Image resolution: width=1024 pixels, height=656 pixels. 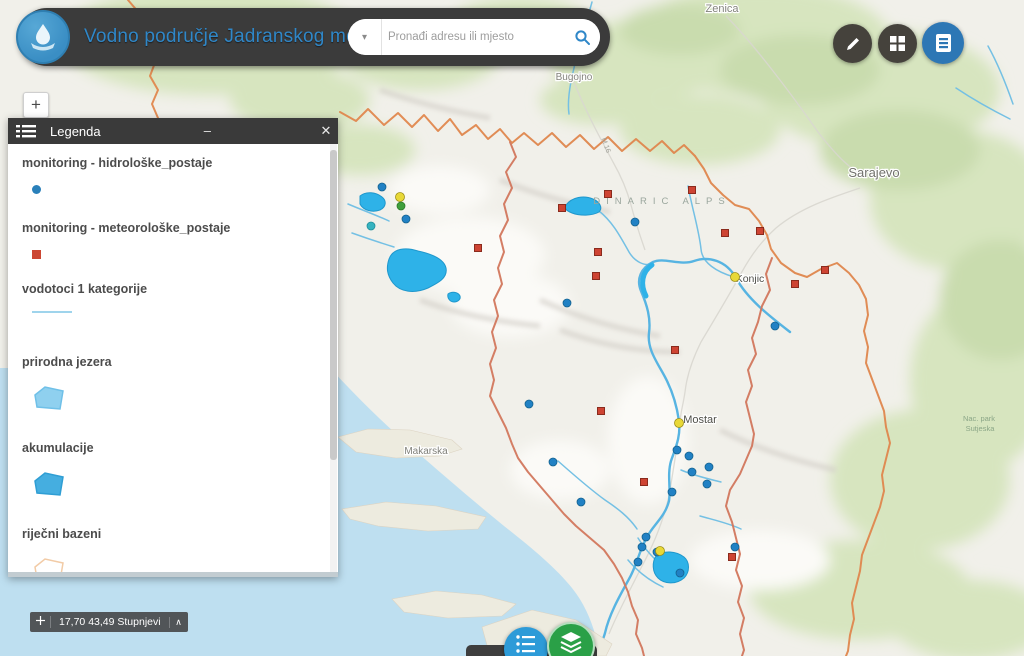 What do you see at coordinates (36, 254) in the screenshot?
I see `legend-swatch-square` at bounding box center [36, 254].